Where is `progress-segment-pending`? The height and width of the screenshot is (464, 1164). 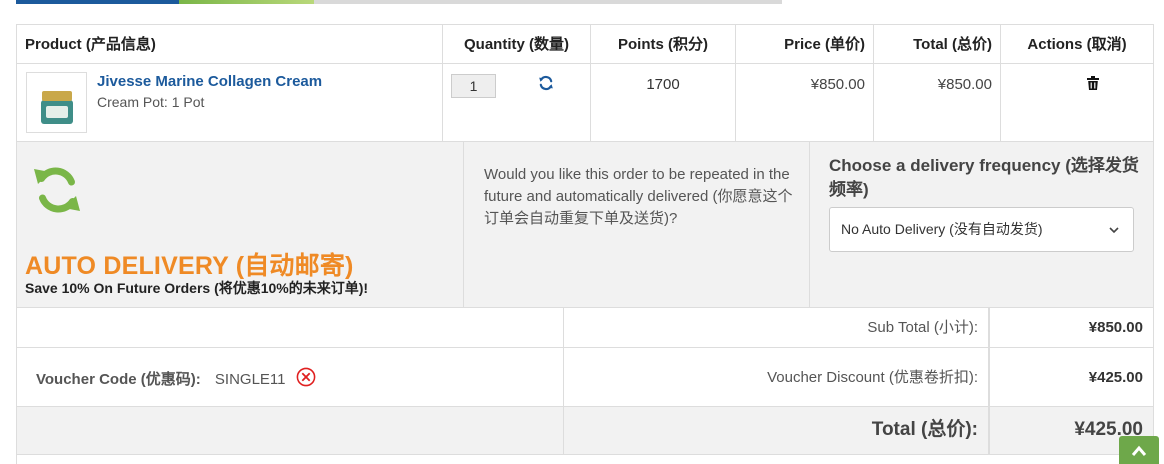 progress-segment-pending is located at coordinates (548, 2).